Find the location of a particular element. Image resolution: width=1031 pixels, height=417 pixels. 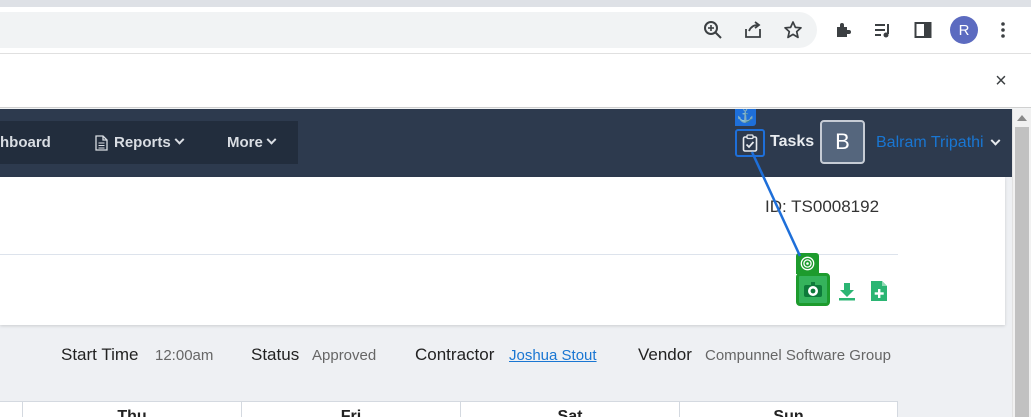

nav-item-more: More is located at coordinates (252, 142).